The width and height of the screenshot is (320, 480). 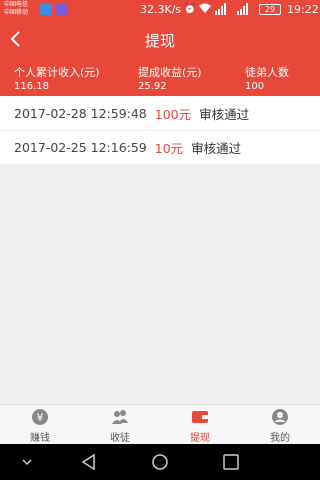 What do you see at coordinates (89, 462) in the screenshot?
I see `back-triangle-icon` at bounding box center [89, 462].